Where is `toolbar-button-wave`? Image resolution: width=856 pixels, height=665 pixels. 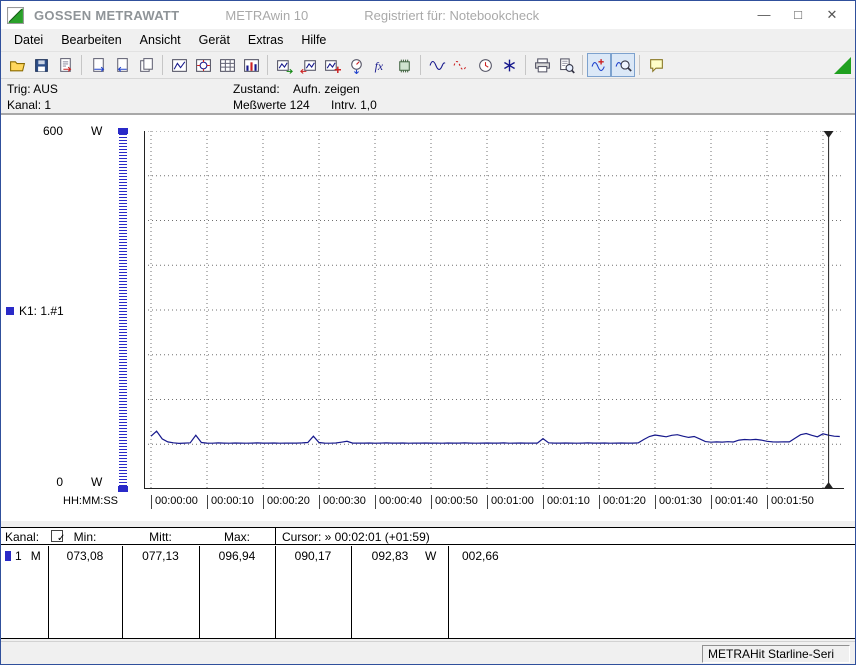 toolbar-button-wave is located at coordinates (437, 65).